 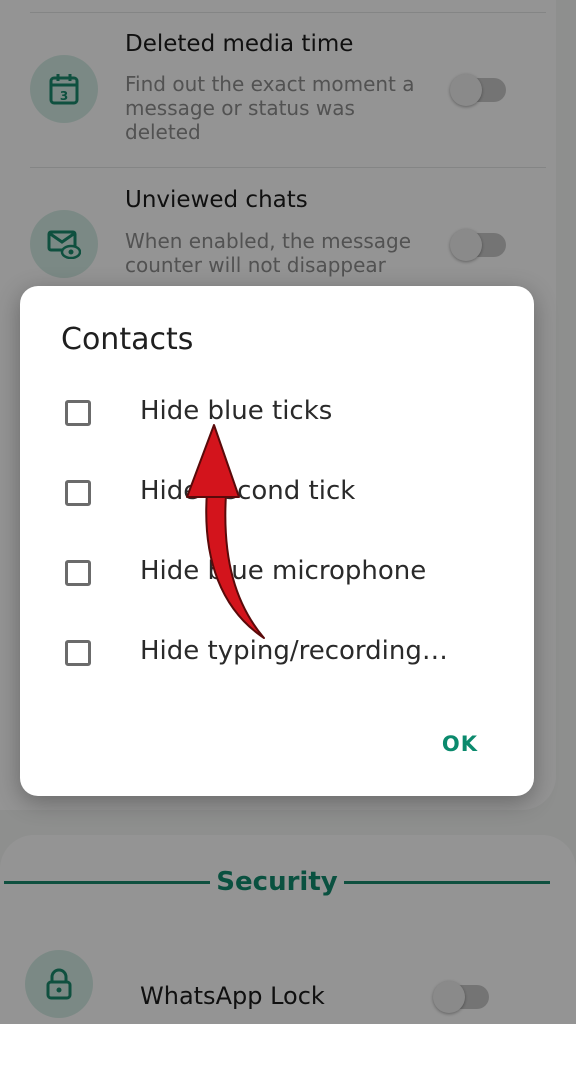 I want to click on option-hide-blue-microphone: Hide blue microphone, so click(x=277, y=576).